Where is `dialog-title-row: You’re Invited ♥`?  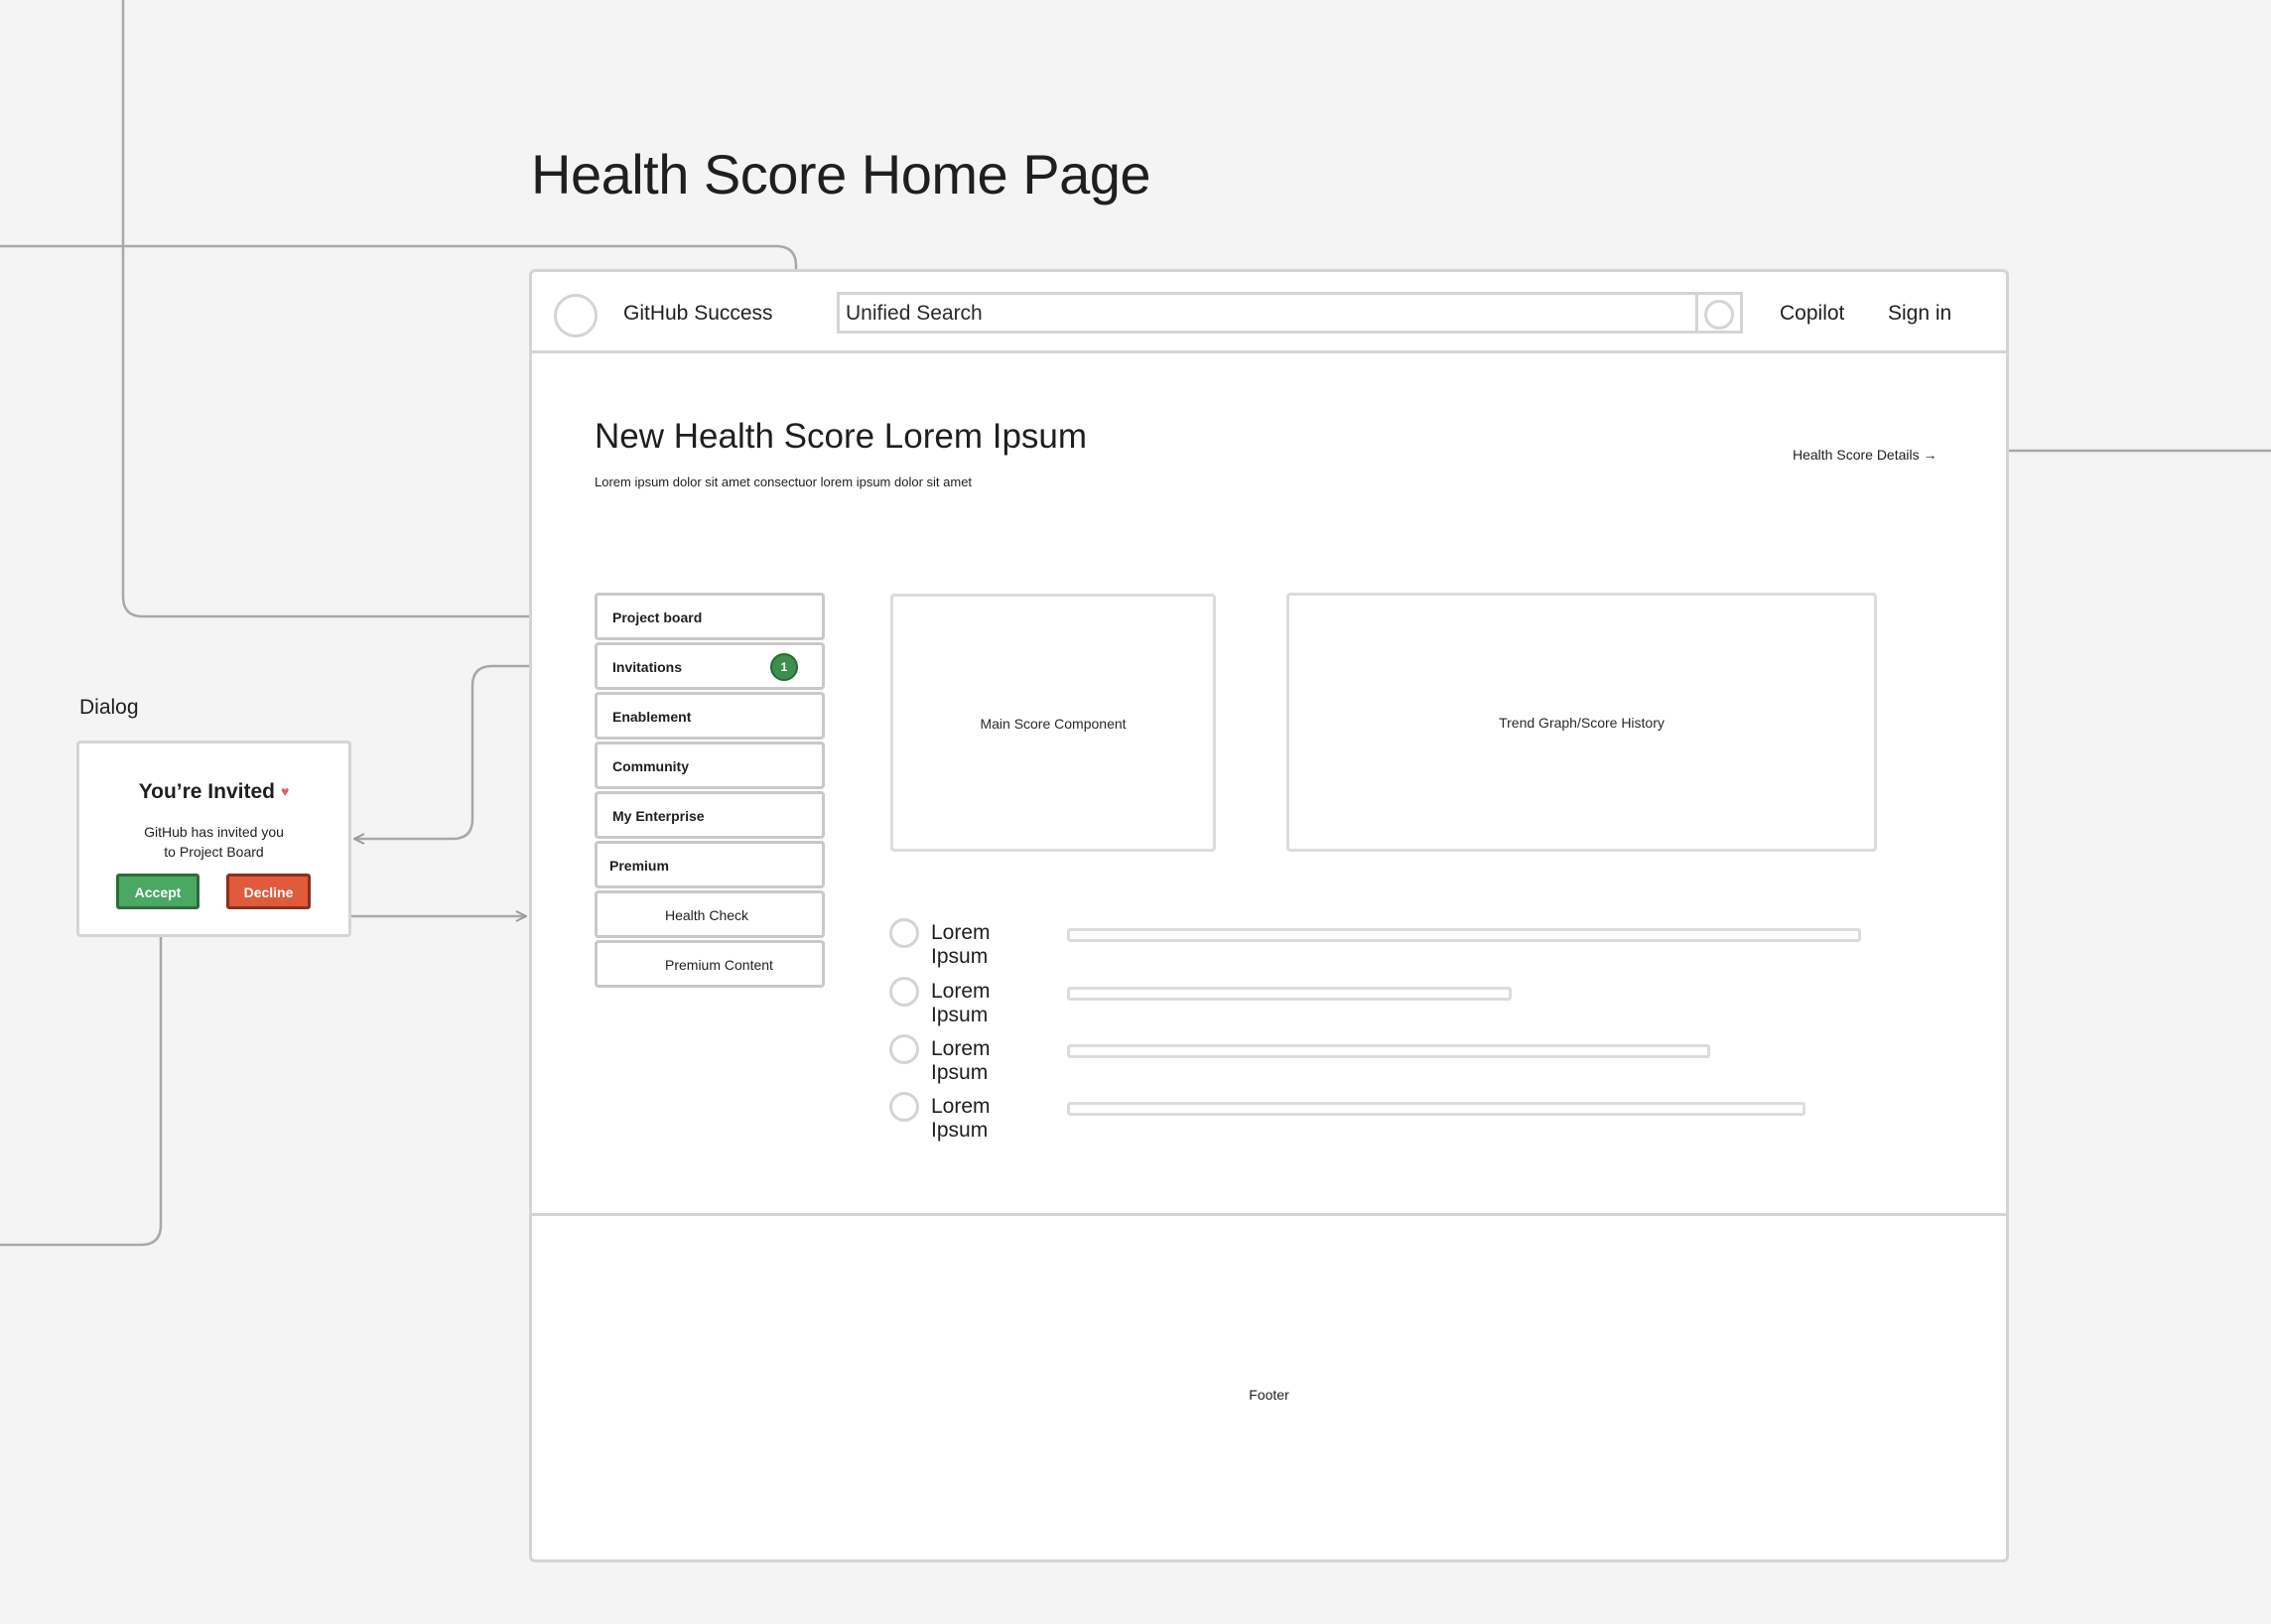 dialog-title-row: You’re Invited ♥ is located at coordinates (213, 792).